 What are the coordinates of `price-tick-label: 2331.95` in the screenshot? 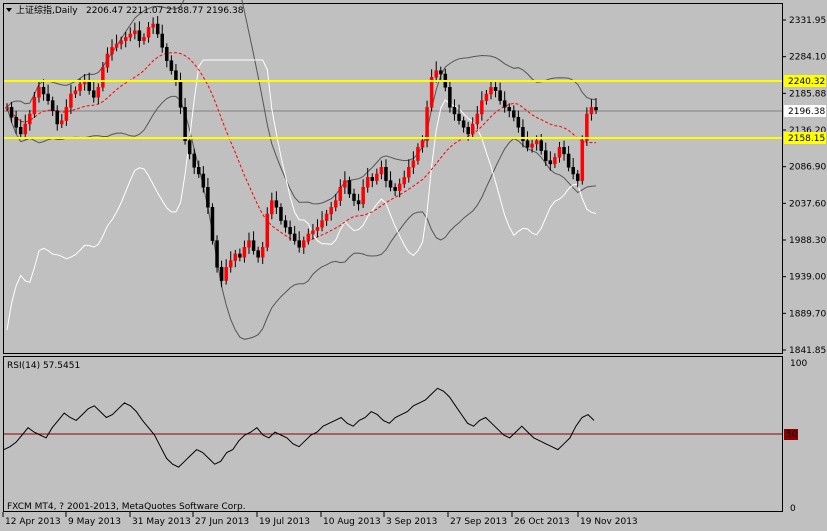 It's located at (807, 21).